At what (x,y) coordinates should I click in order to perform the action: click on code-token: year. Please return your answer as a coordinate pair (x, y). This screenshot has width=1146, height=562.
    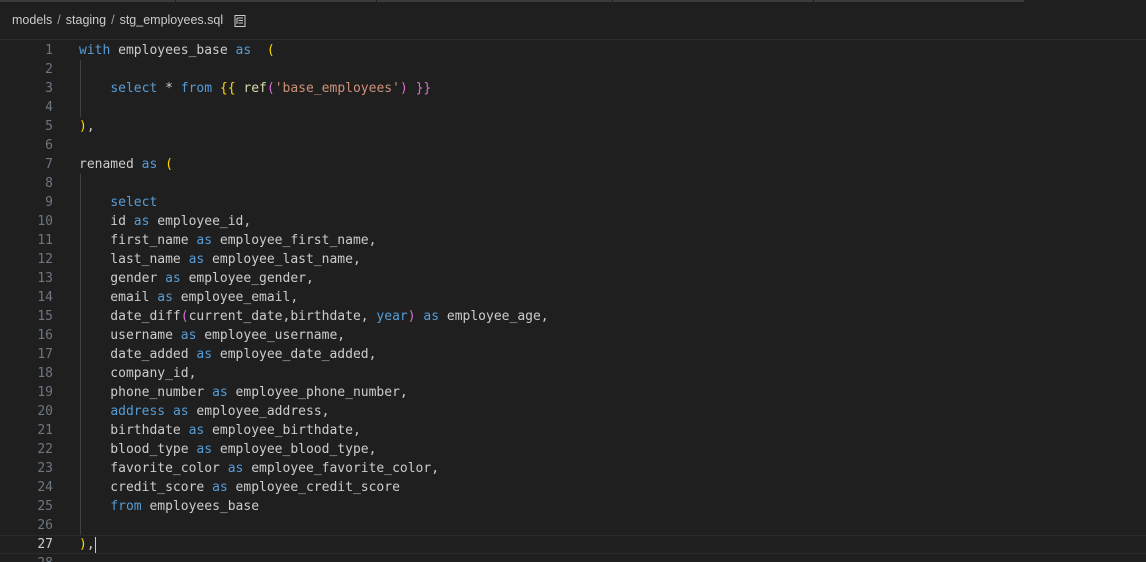
    Looking at the image, I should click on (392, 316).